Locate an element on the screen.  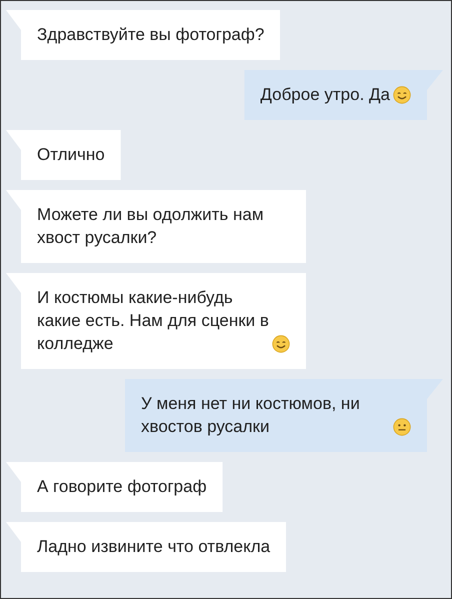
message-text: Ладно извините что отвлекла is located at coordinates (153, 547).